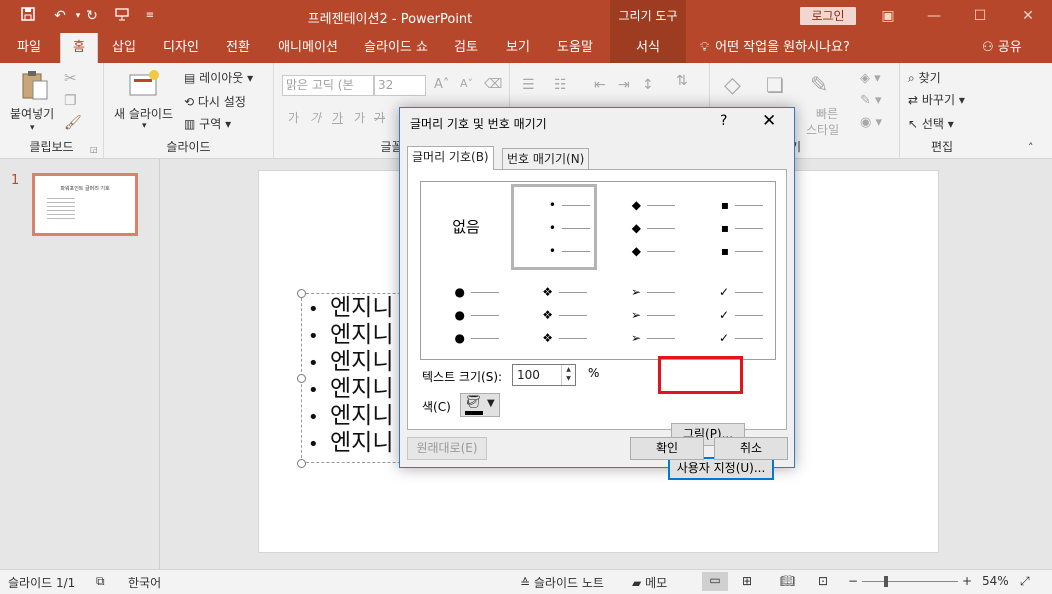  I want to click on quick-styles-label-2: 스타일, so click(822, 129).